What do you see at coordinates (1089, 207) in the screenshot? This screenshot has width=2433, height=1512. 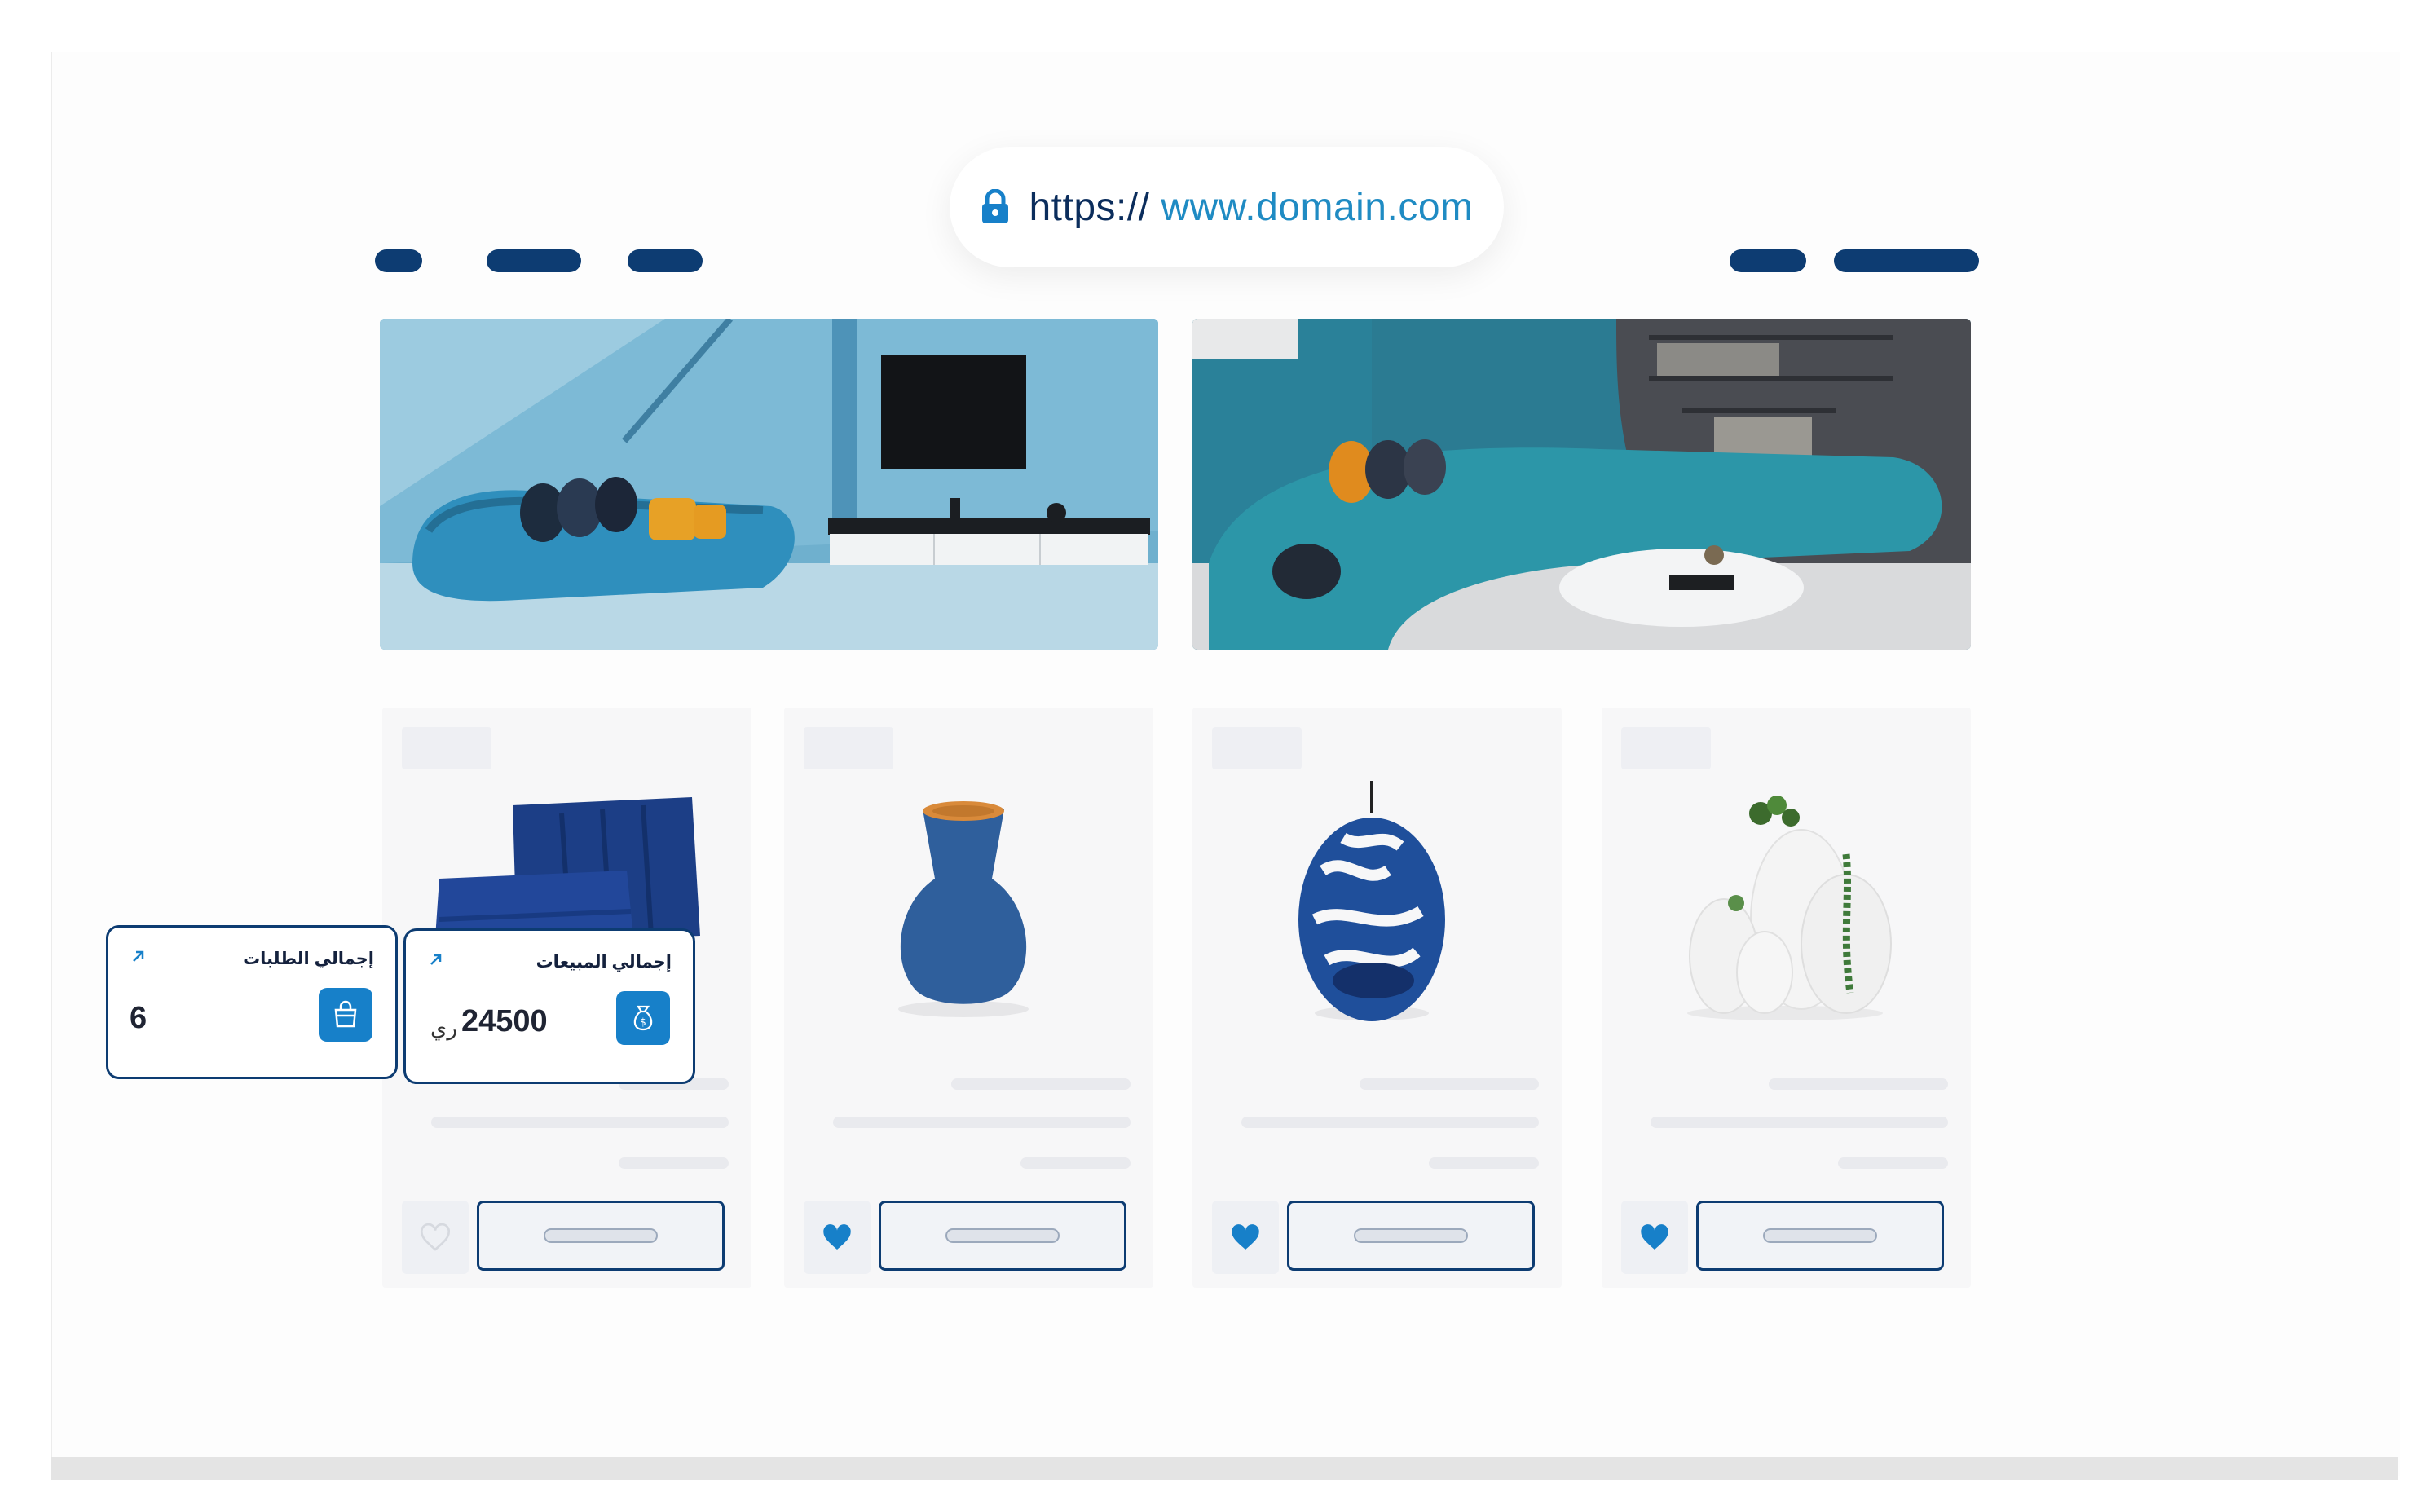 I see `url-scheme: https://` at bounding box center [1089, 207].